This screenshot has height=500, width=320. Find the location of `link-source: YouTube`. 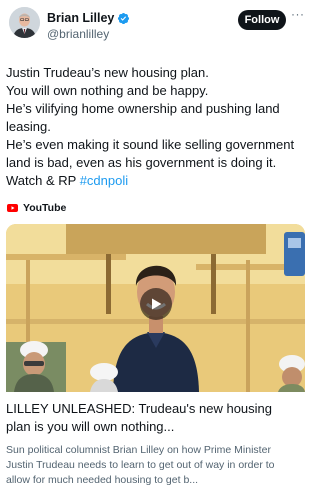

link-source: YouTube is located at coordinates (36, 208).